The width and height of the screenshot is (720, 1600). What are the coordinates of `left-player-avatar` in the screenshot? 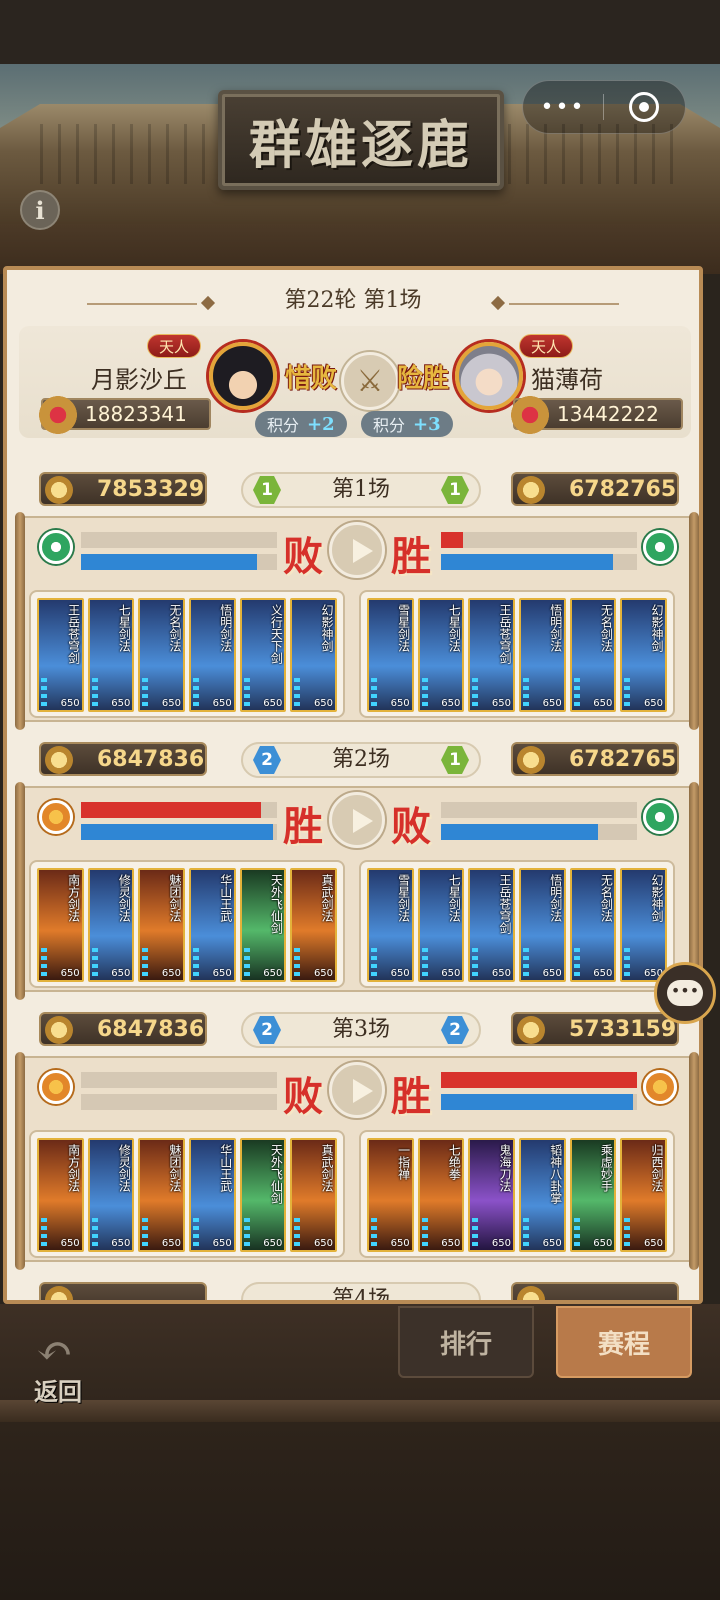 It's located at (243, 376).